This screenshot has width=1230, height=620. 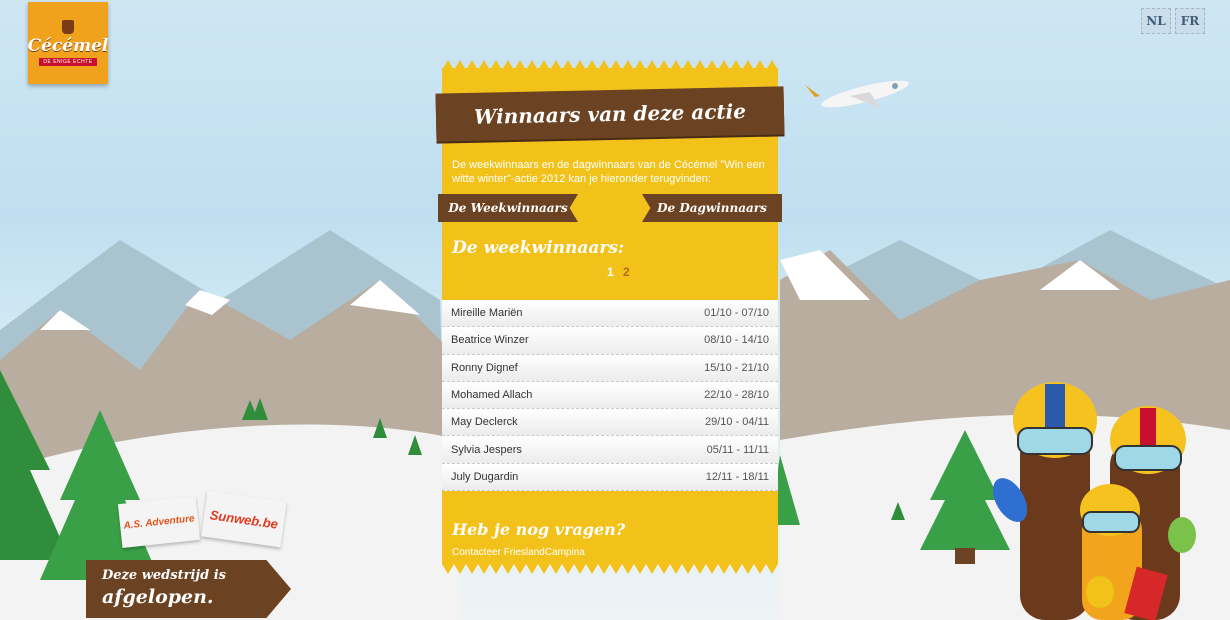 What do you see at coordinates (618, 272) in the screenshot?
I see `pagination: 1 2` at bounding box center [618, 272].